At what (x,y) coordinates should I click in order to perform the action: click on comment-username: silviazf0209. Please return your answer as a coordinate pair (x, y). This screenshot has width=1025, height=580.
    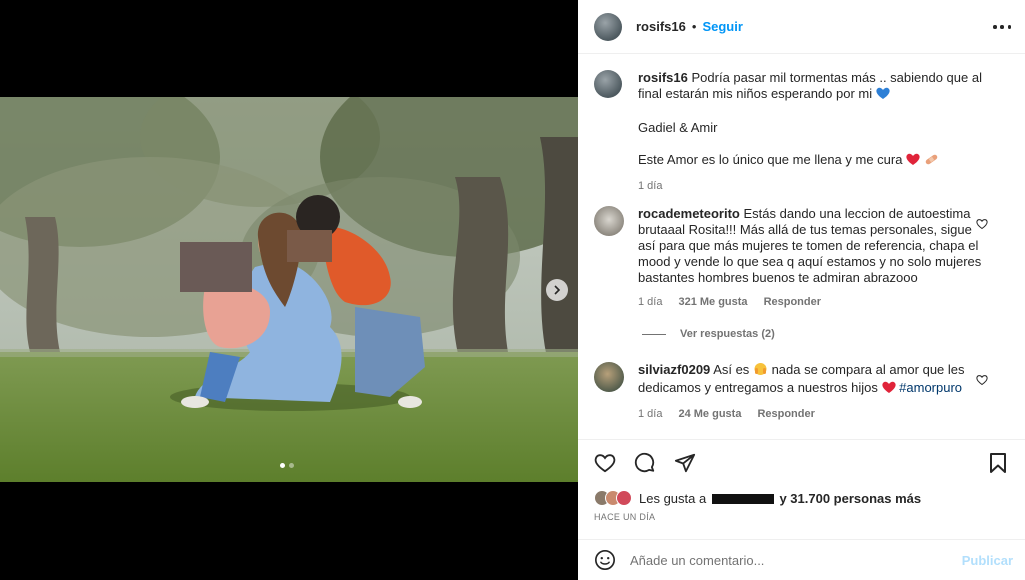
    Looking at the image, I should click on (674, 369).